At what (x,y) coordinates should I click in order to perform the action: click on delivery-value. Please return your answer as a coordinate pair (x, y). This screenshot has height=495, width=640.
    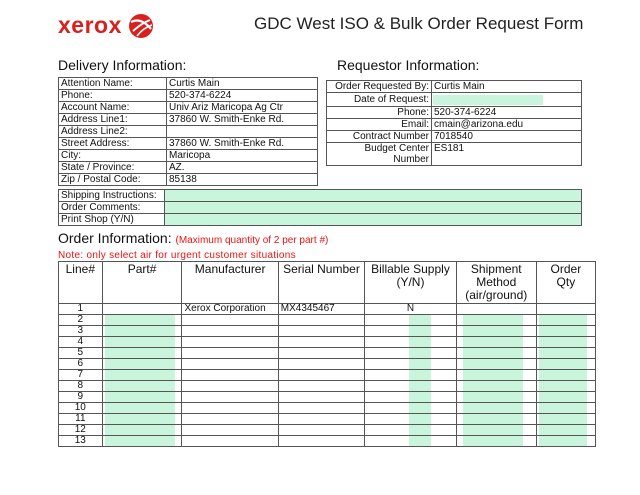
    Looking at the image, I should click on (242, 131).